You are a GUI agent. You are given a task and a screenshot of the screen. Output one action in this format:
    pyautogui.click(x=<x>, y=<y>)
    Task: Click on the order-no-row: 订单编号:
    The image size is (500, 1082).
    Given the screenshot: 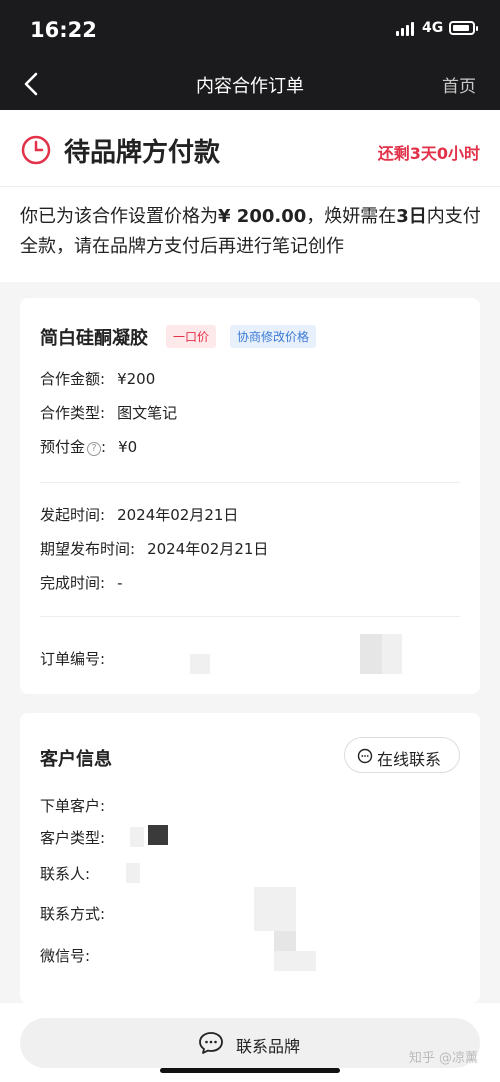 What is the action you would take?
    pyautogui.click(x=72, y=658)
    